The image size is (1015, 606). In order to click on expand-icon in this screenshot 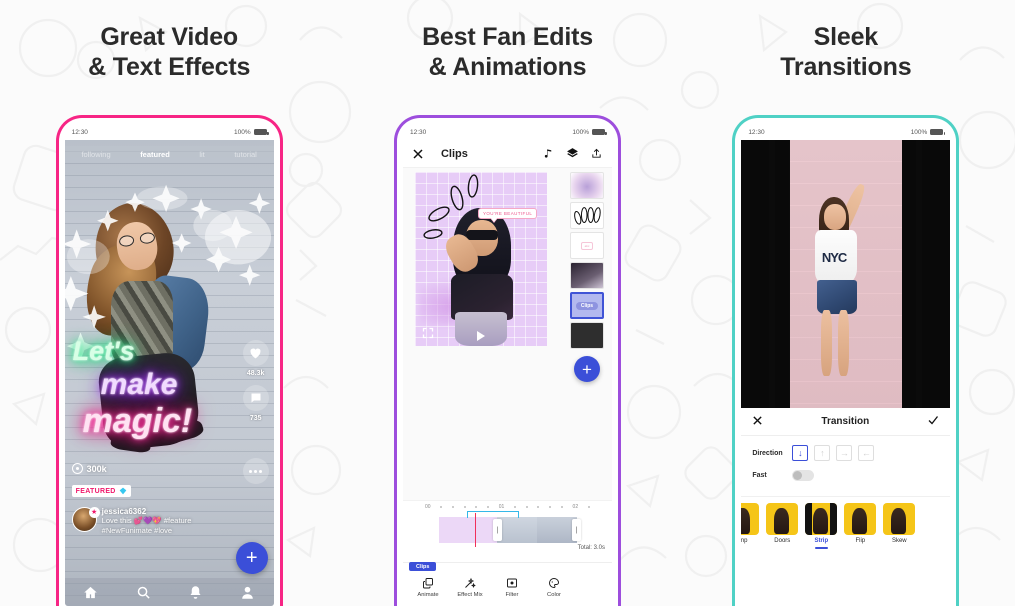, I will do `click(428, 333)`.